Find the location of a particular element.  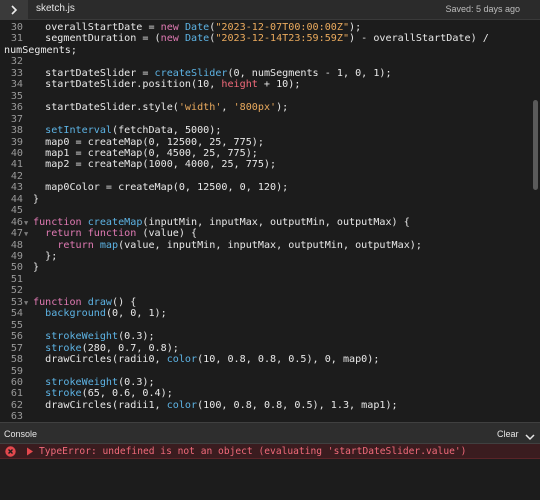

code-line: 53 ▼ function draw() { is located at coordinates (270, 303).